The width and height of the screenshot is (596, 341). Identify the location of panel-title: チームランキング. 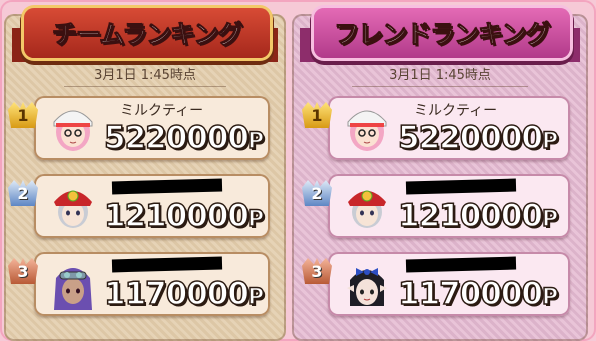
(147, 33).